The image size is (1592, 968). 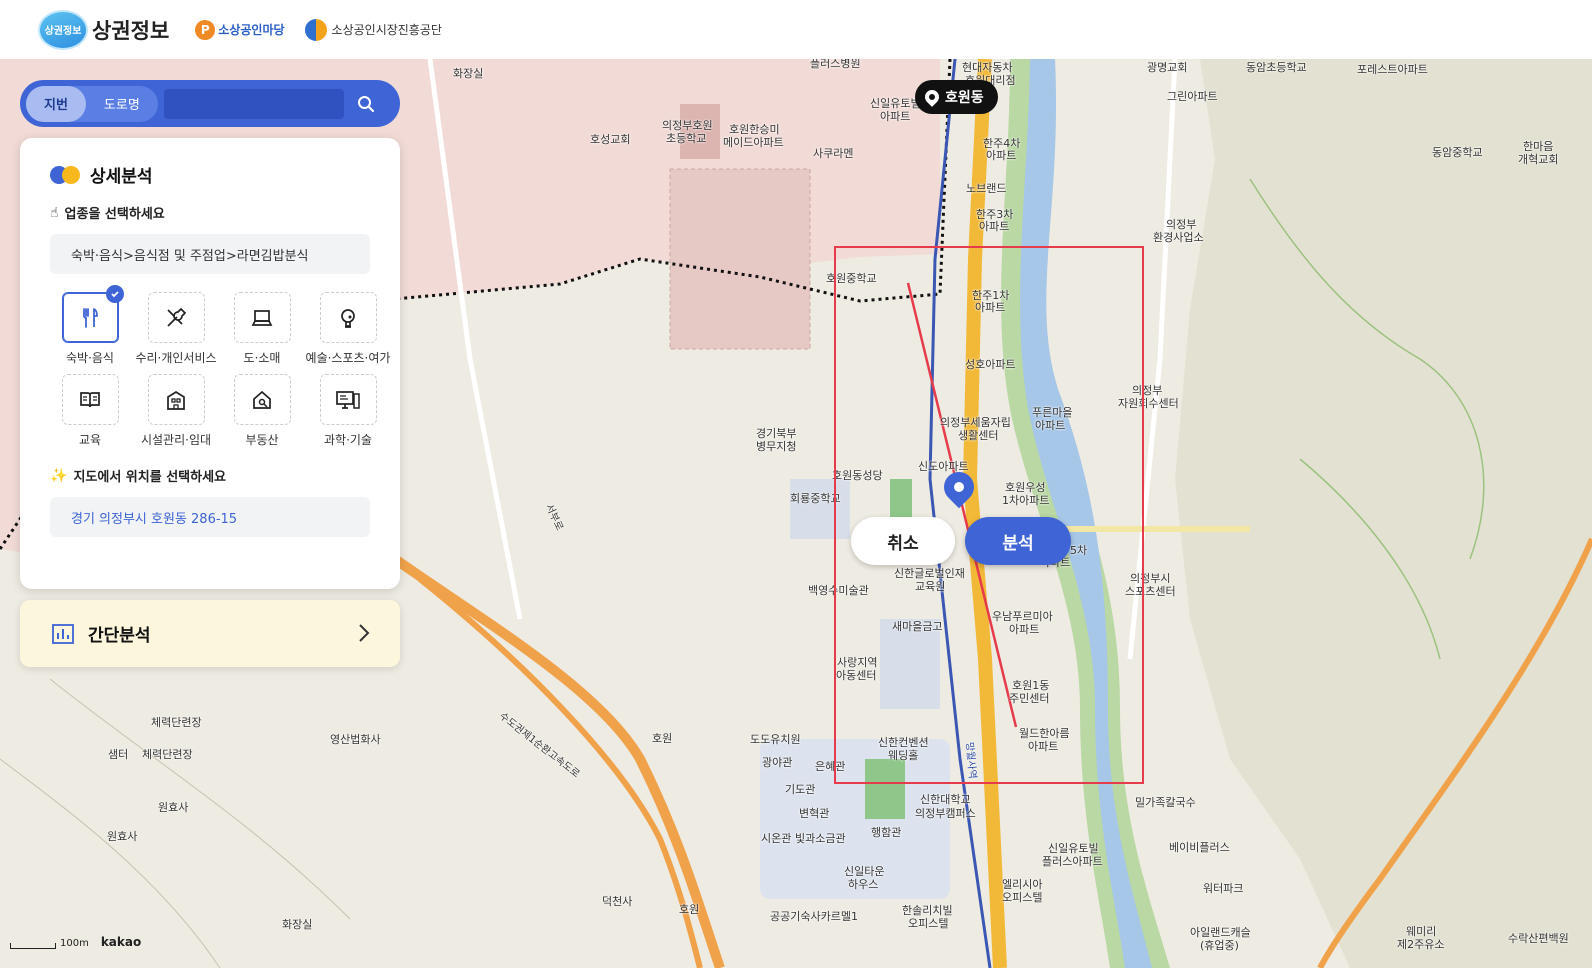 I want to click on map-label: 신일타운, so click(x=864, y=871).